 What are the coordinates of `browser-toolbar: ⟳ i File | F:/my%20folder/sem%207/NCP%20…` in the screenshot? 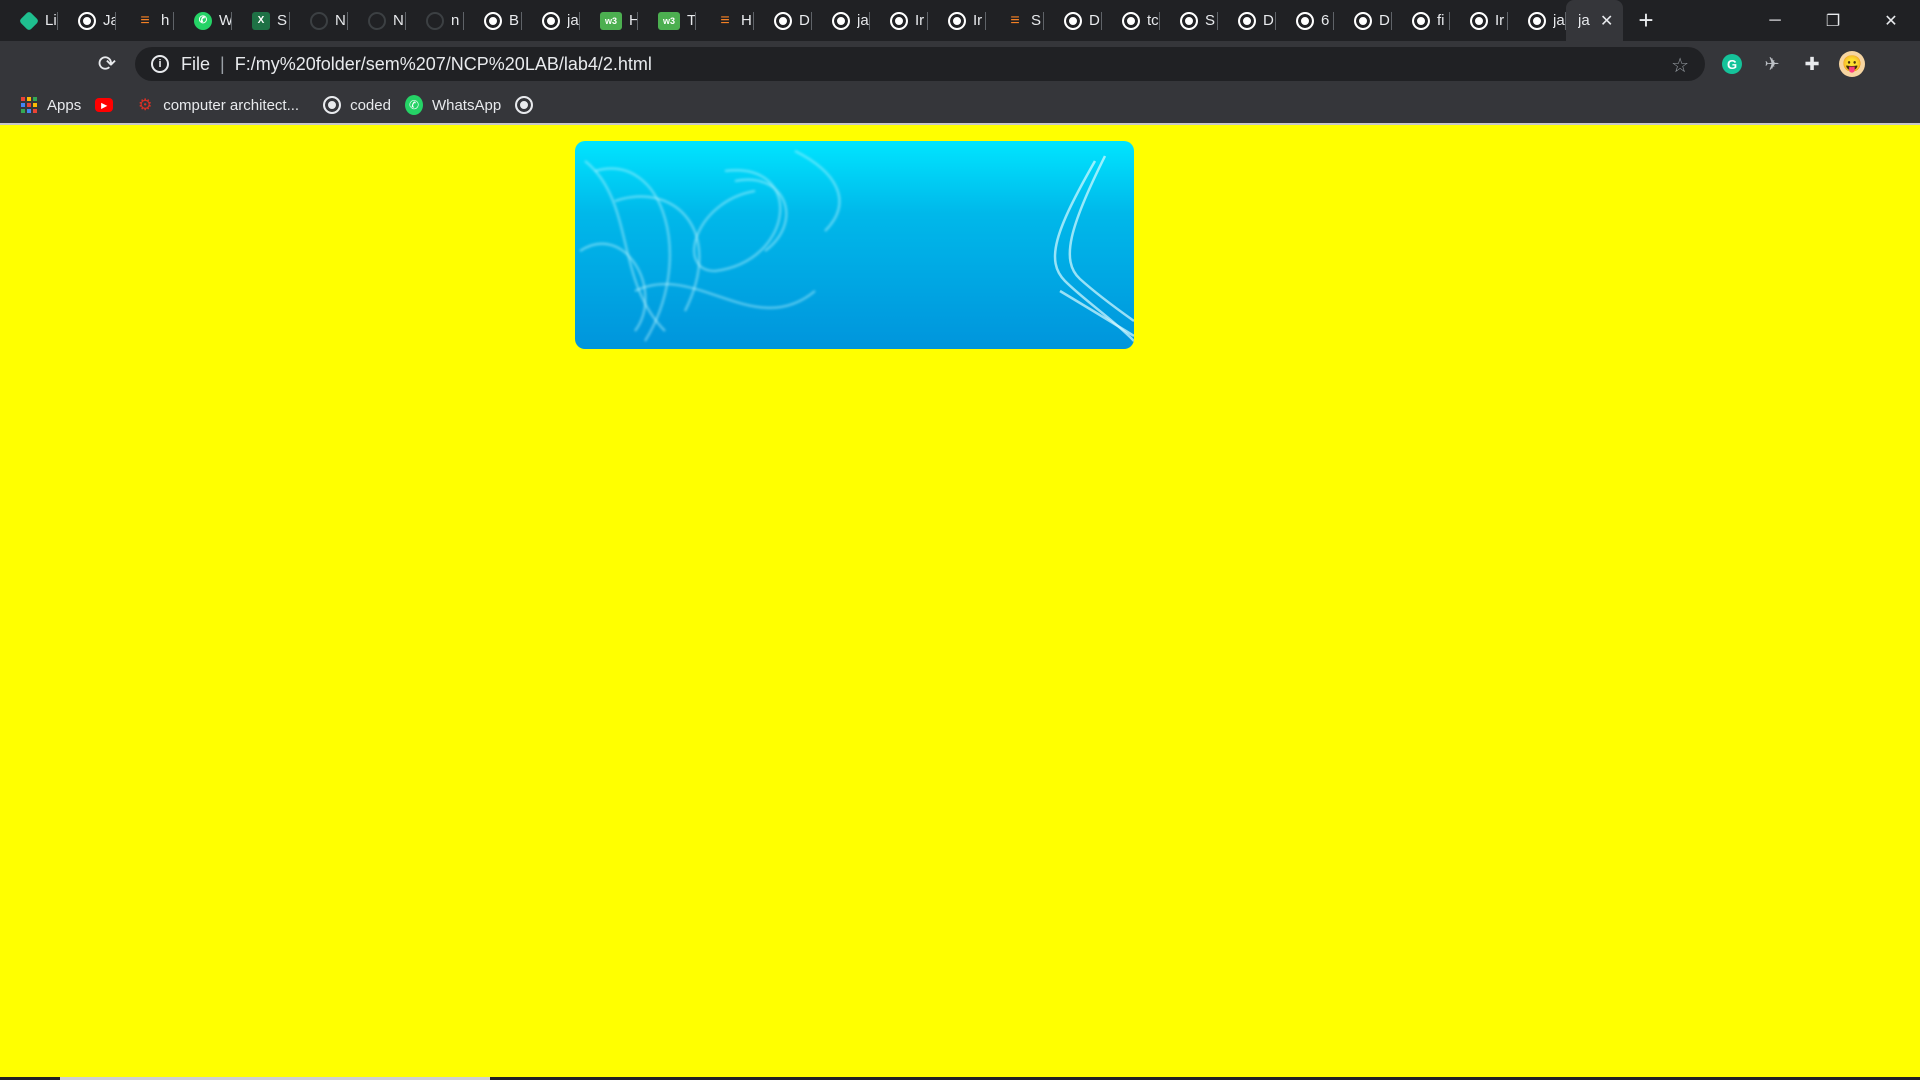 It's located at (960, 64).